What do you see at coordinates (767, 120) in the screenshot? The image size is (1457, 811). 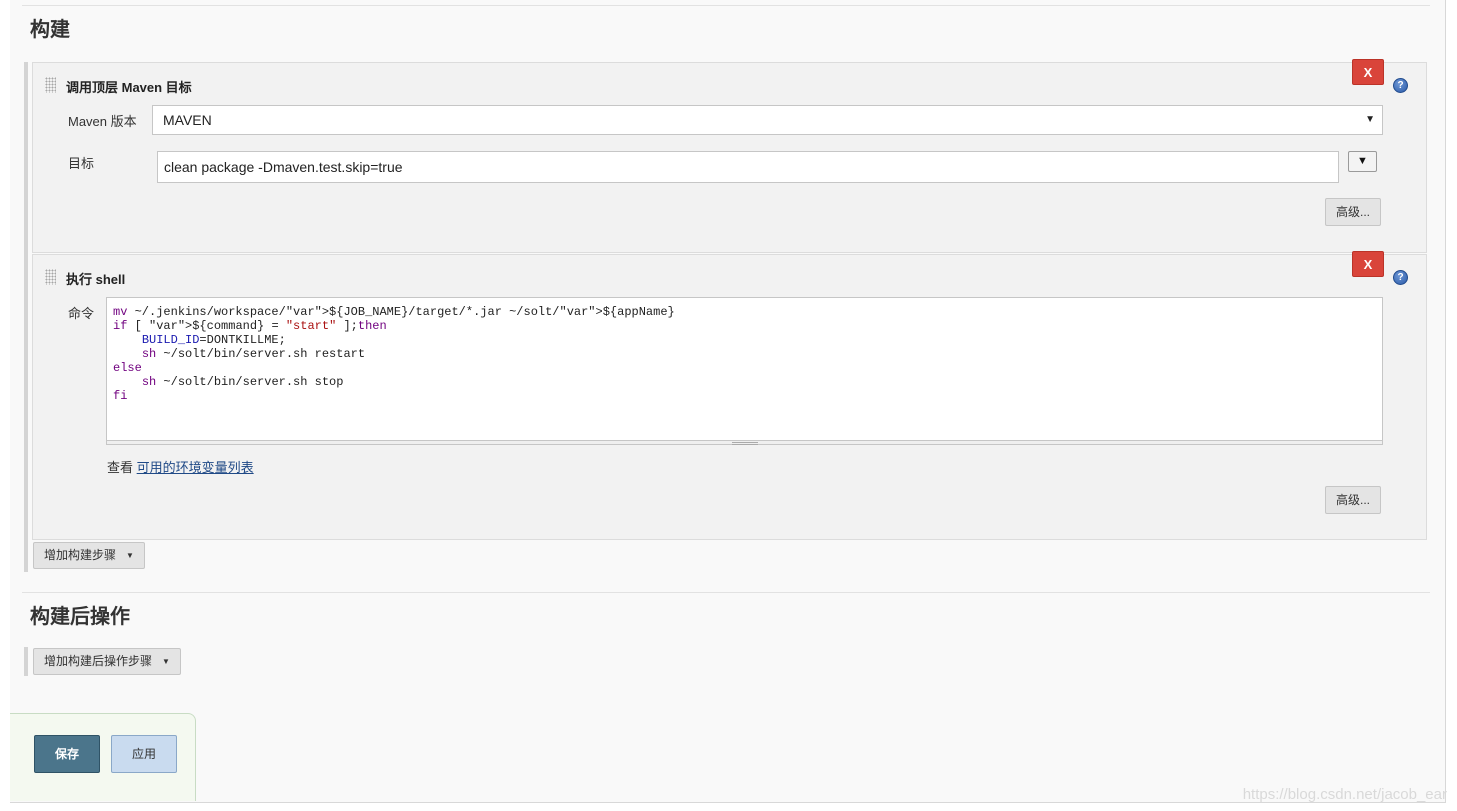 I see `maven-version-select: MAVEN ▼` at bounding box center [767, 120].